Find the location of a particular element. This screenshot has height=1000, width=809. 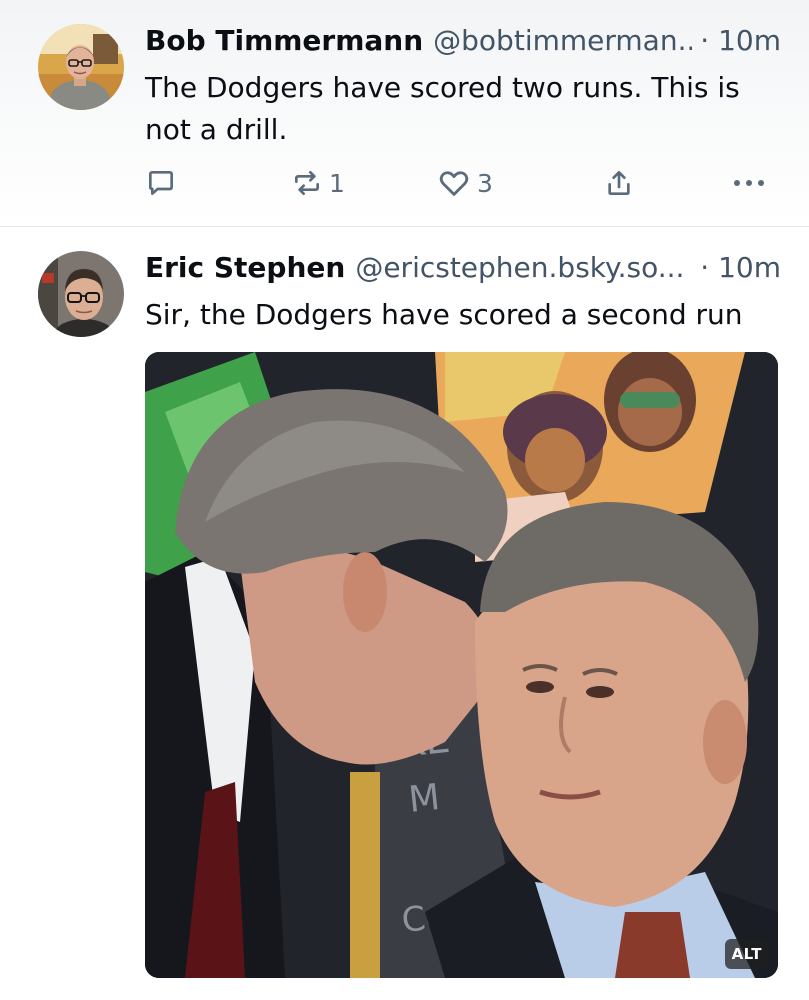

author-name: Bob Timmermann is located at coordinates (284, 41).